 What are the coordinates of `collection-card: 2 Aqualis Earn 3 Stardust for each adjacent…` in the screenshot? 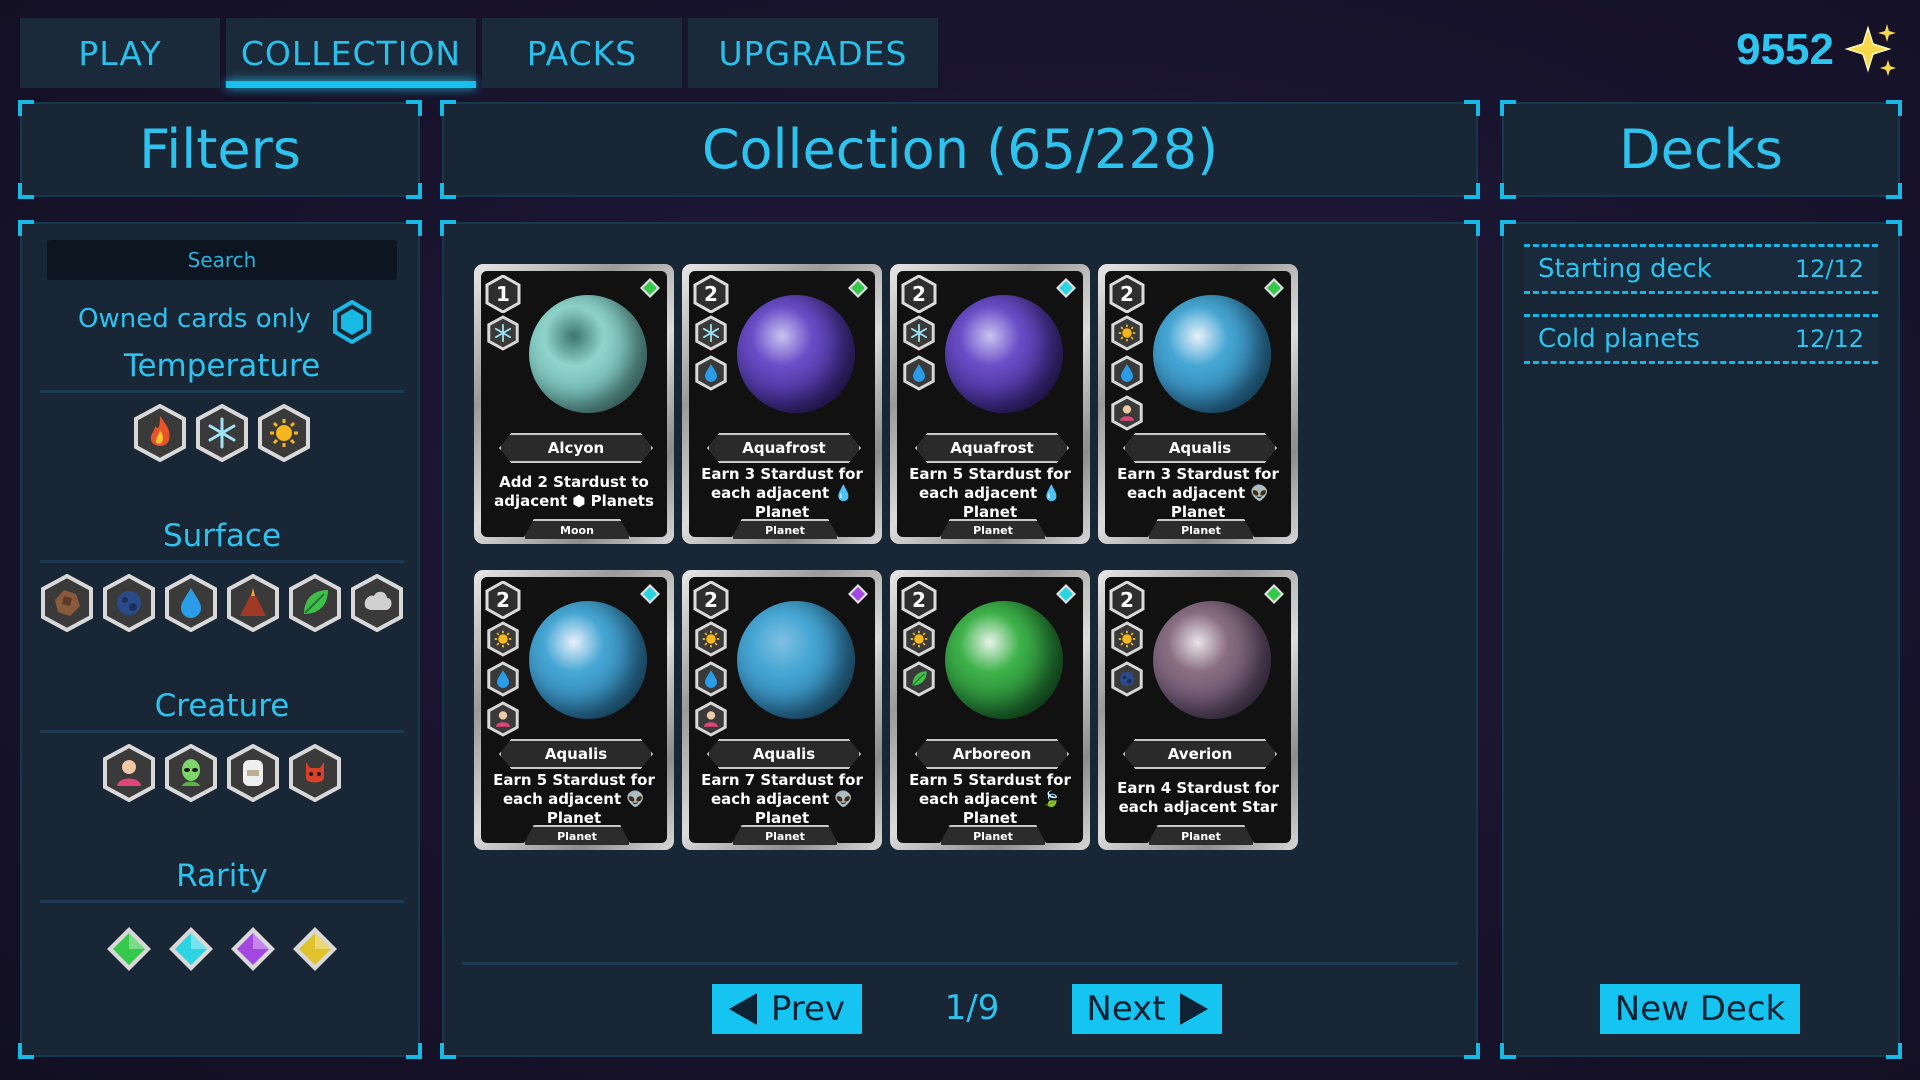 It's located at (1198, 404).